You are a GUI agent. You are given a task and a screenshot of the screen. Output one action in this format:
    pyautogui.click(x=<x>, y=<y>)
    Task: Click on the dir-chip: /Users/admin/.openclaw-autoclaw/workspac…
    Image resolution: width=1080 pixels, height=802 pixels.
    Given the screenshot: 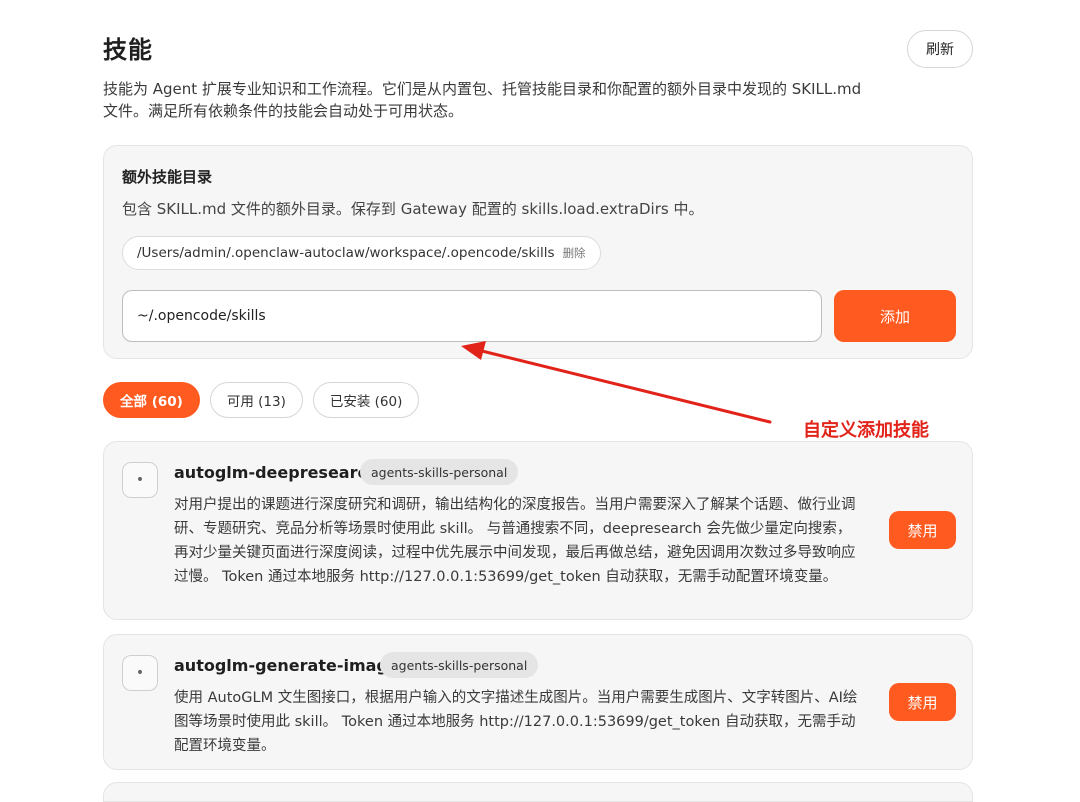 What is the action you would take?
    pyautogui.click(x=361, y=253)
    